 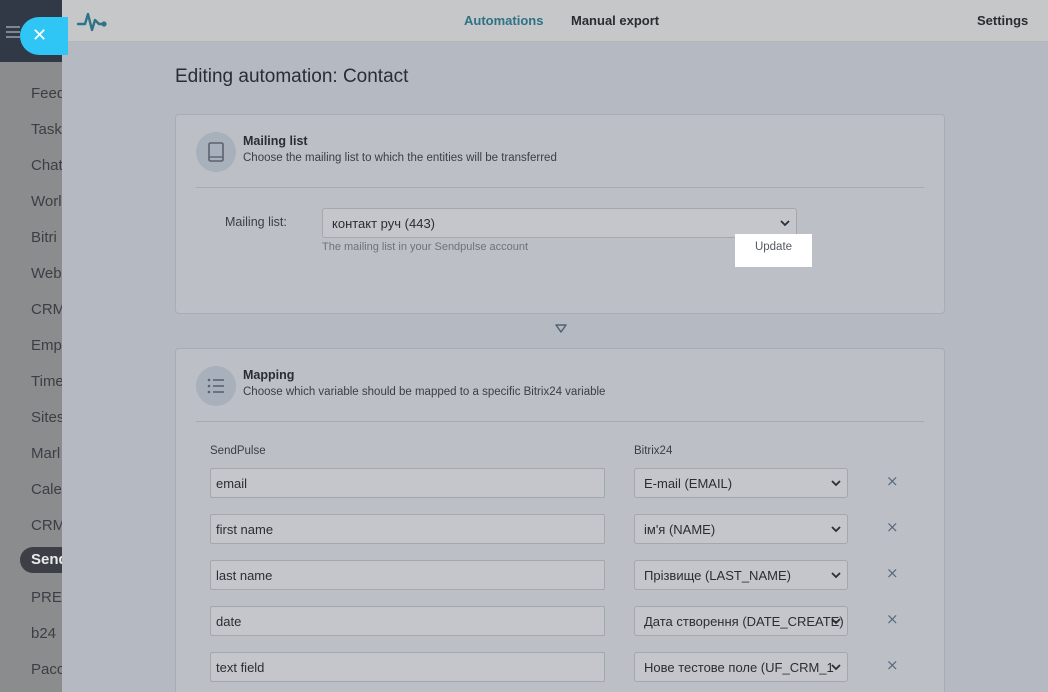 What do you see at coordinates (45, 453) in the screenshot?
I see `sidebar-item-marketing: Marl` at bounding box center [45, 453].